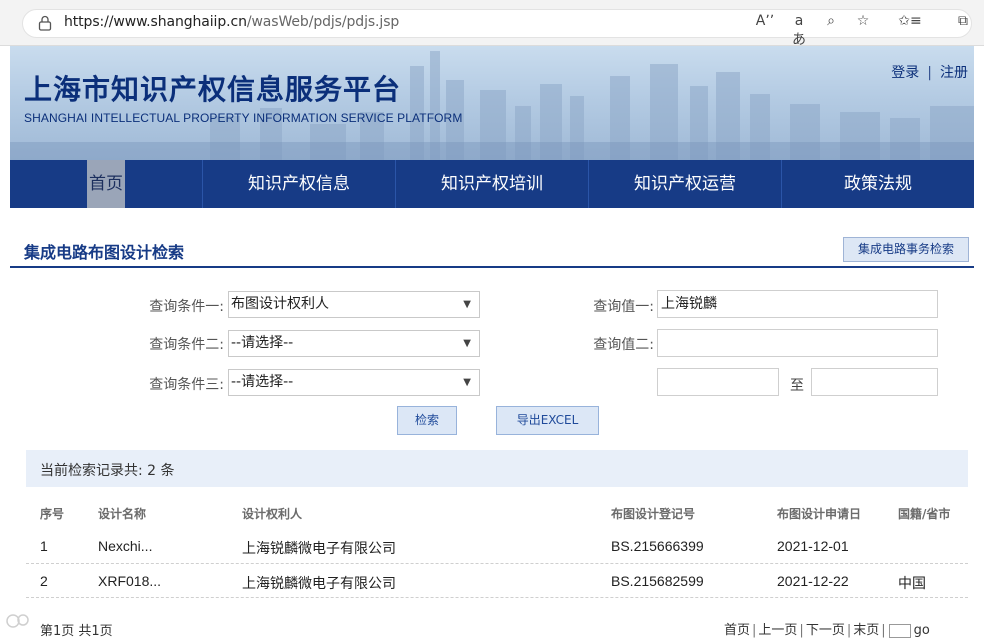  I want to click on column-header-owner: 设计权利人, so click(272, 514).